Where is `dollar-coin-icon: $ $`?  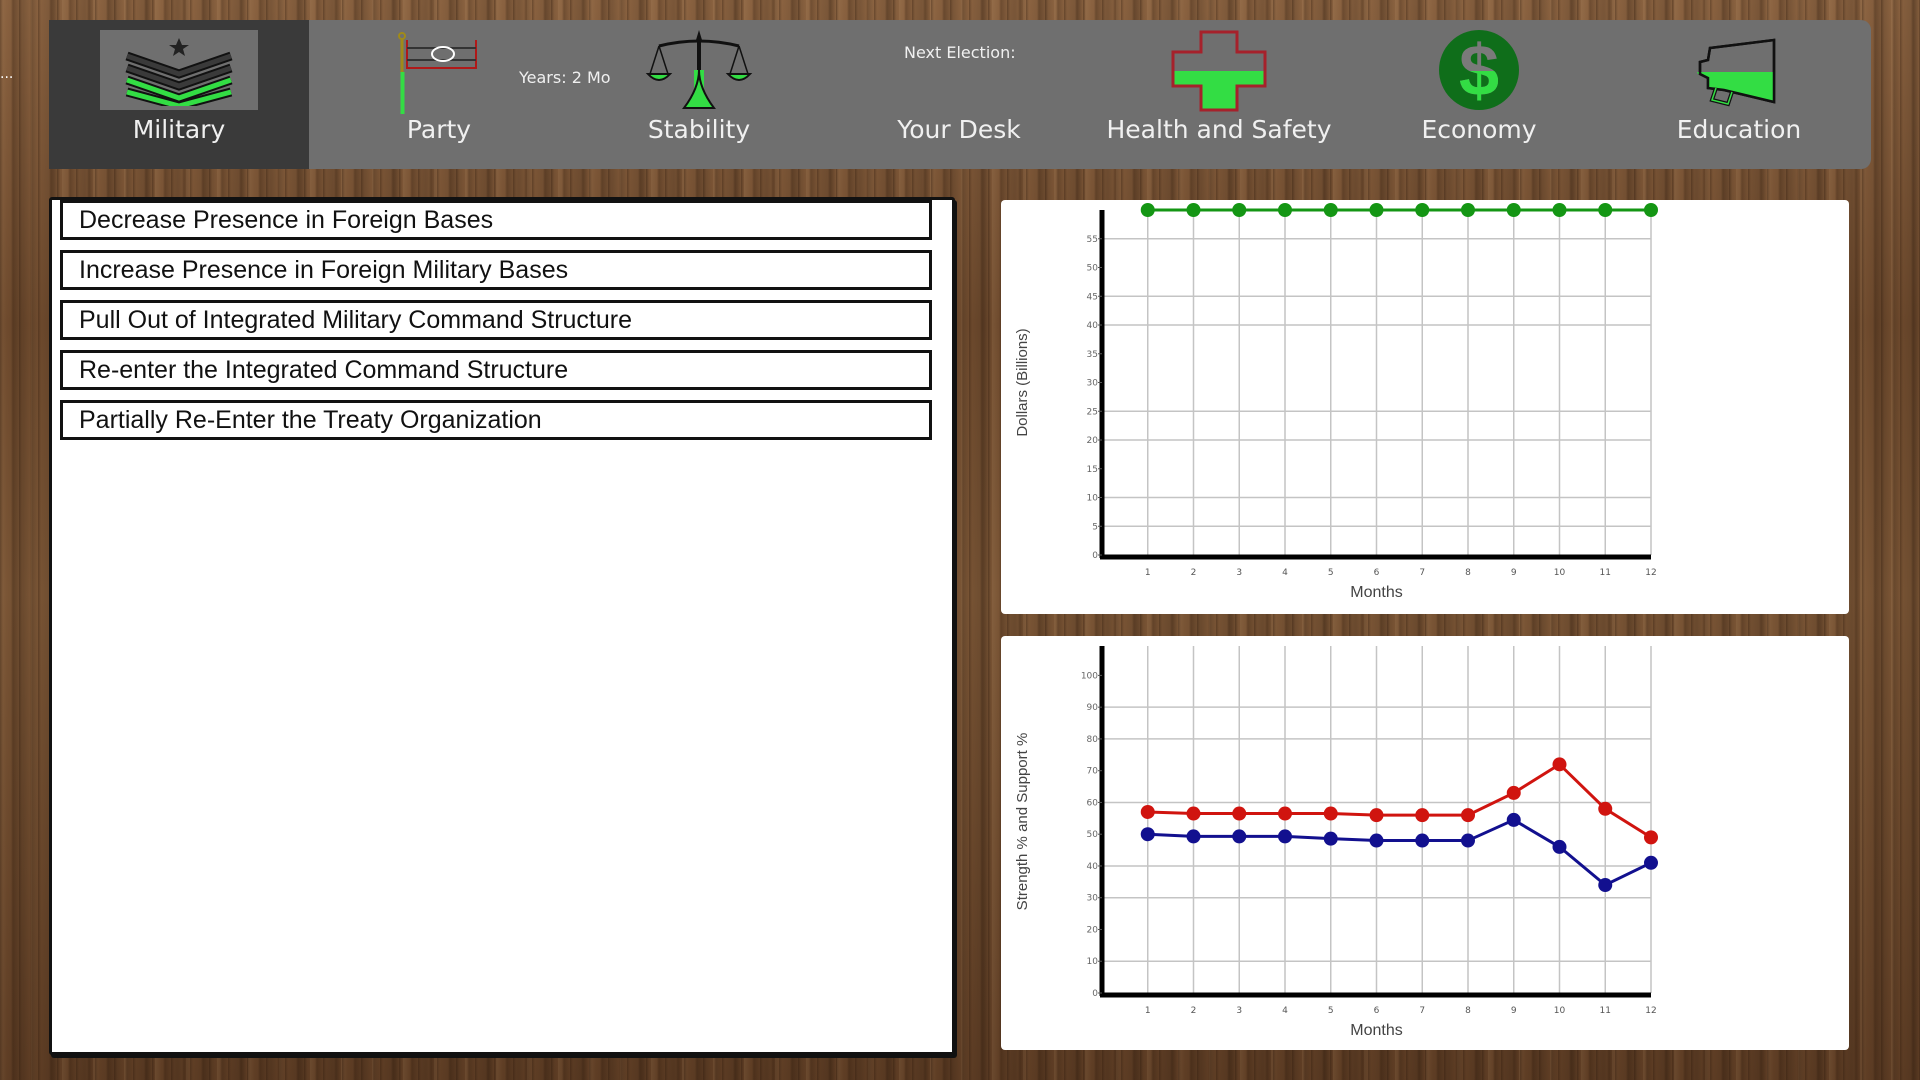 dollar-coin-icon: $ $ is located at coordinates (1479, 72).